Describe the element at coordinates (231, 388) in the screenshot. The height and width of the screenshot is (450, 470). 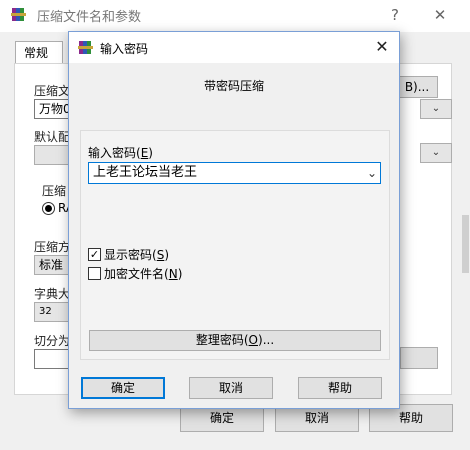
I see `cancel-button: 取消` at that location.